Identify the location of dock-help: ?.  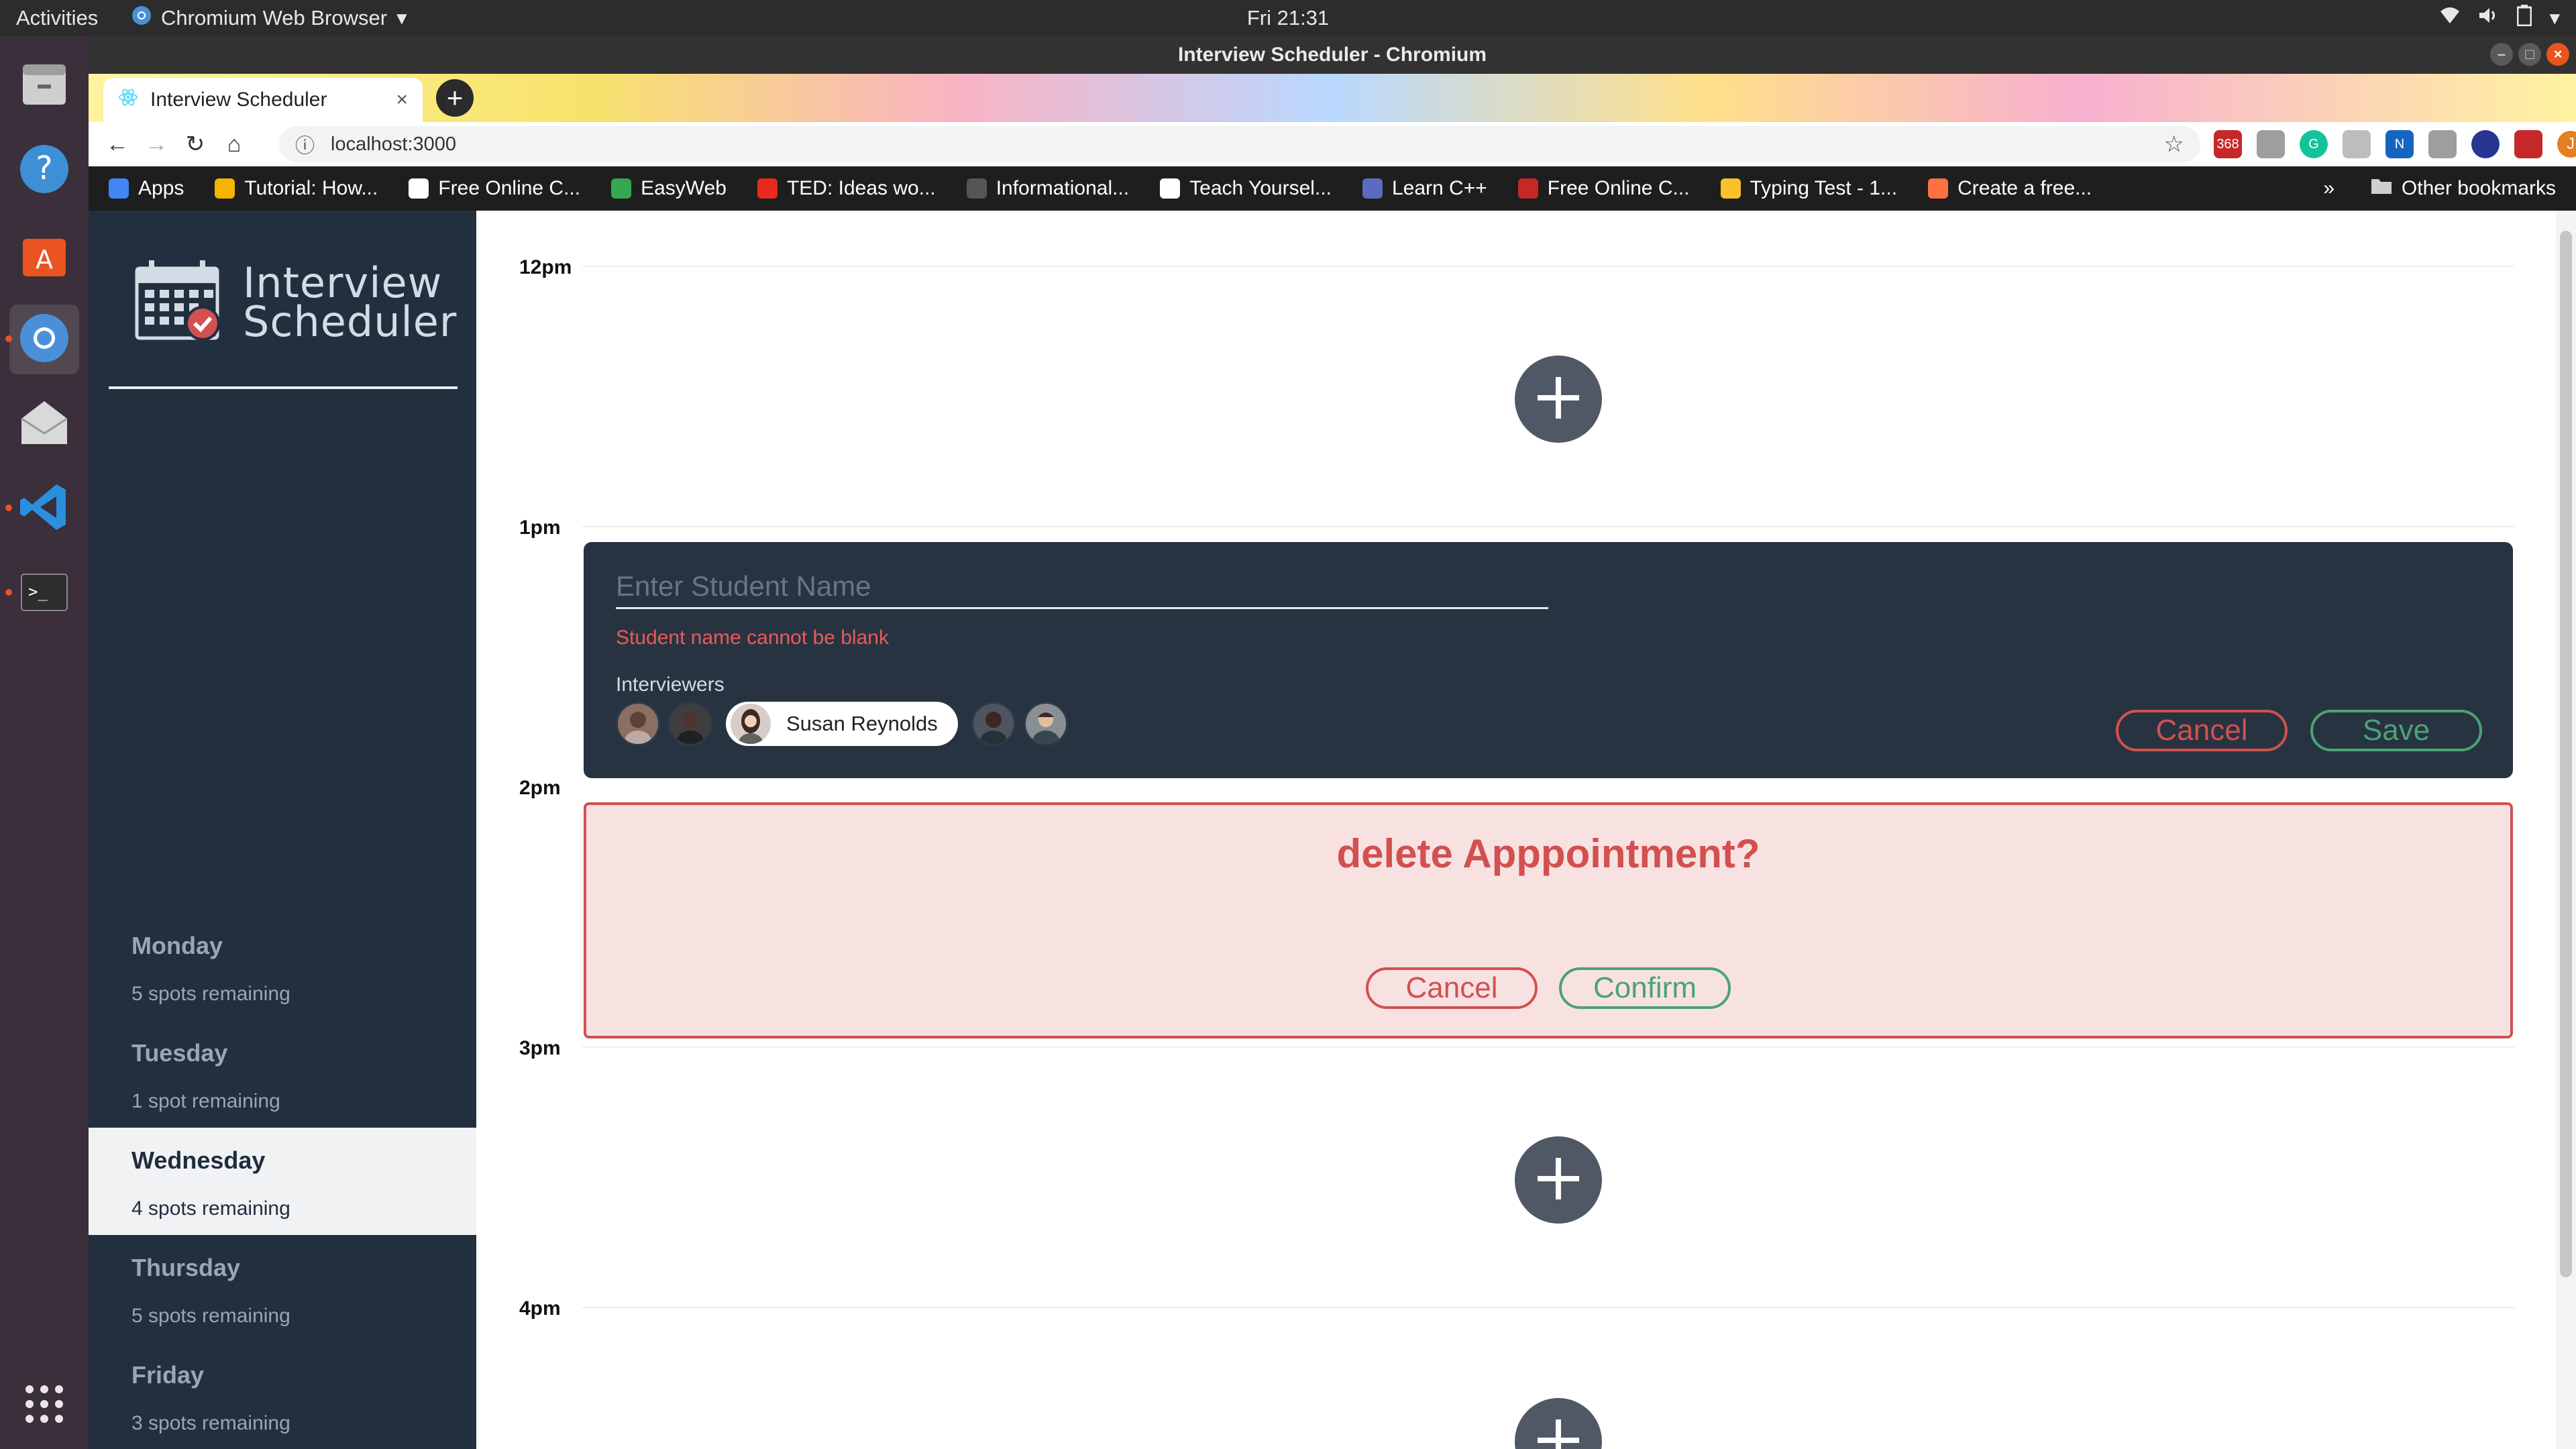
(44, 170).